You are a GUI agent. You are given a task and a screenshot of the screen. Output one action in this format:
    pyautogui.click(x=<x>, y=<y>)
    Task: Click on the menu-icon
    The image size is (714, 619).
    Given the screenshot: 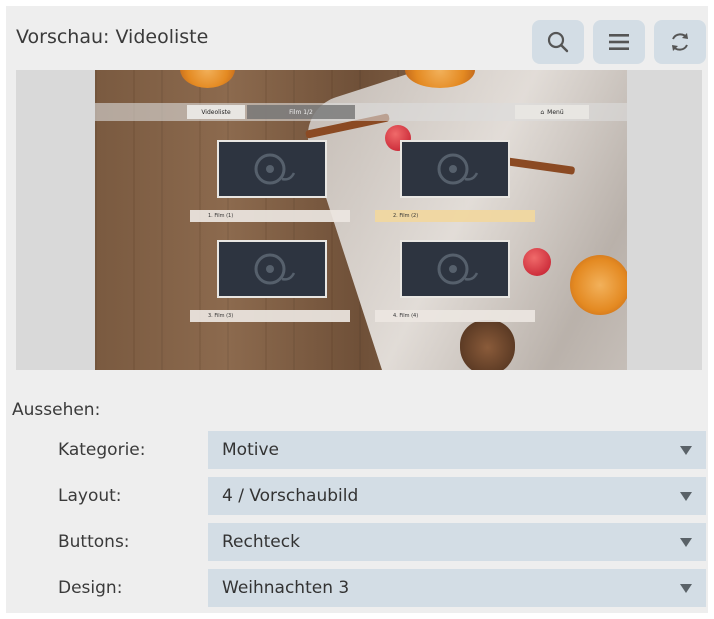 What is the action you would take?
    pyautogui.click(x=619, y=42)
    